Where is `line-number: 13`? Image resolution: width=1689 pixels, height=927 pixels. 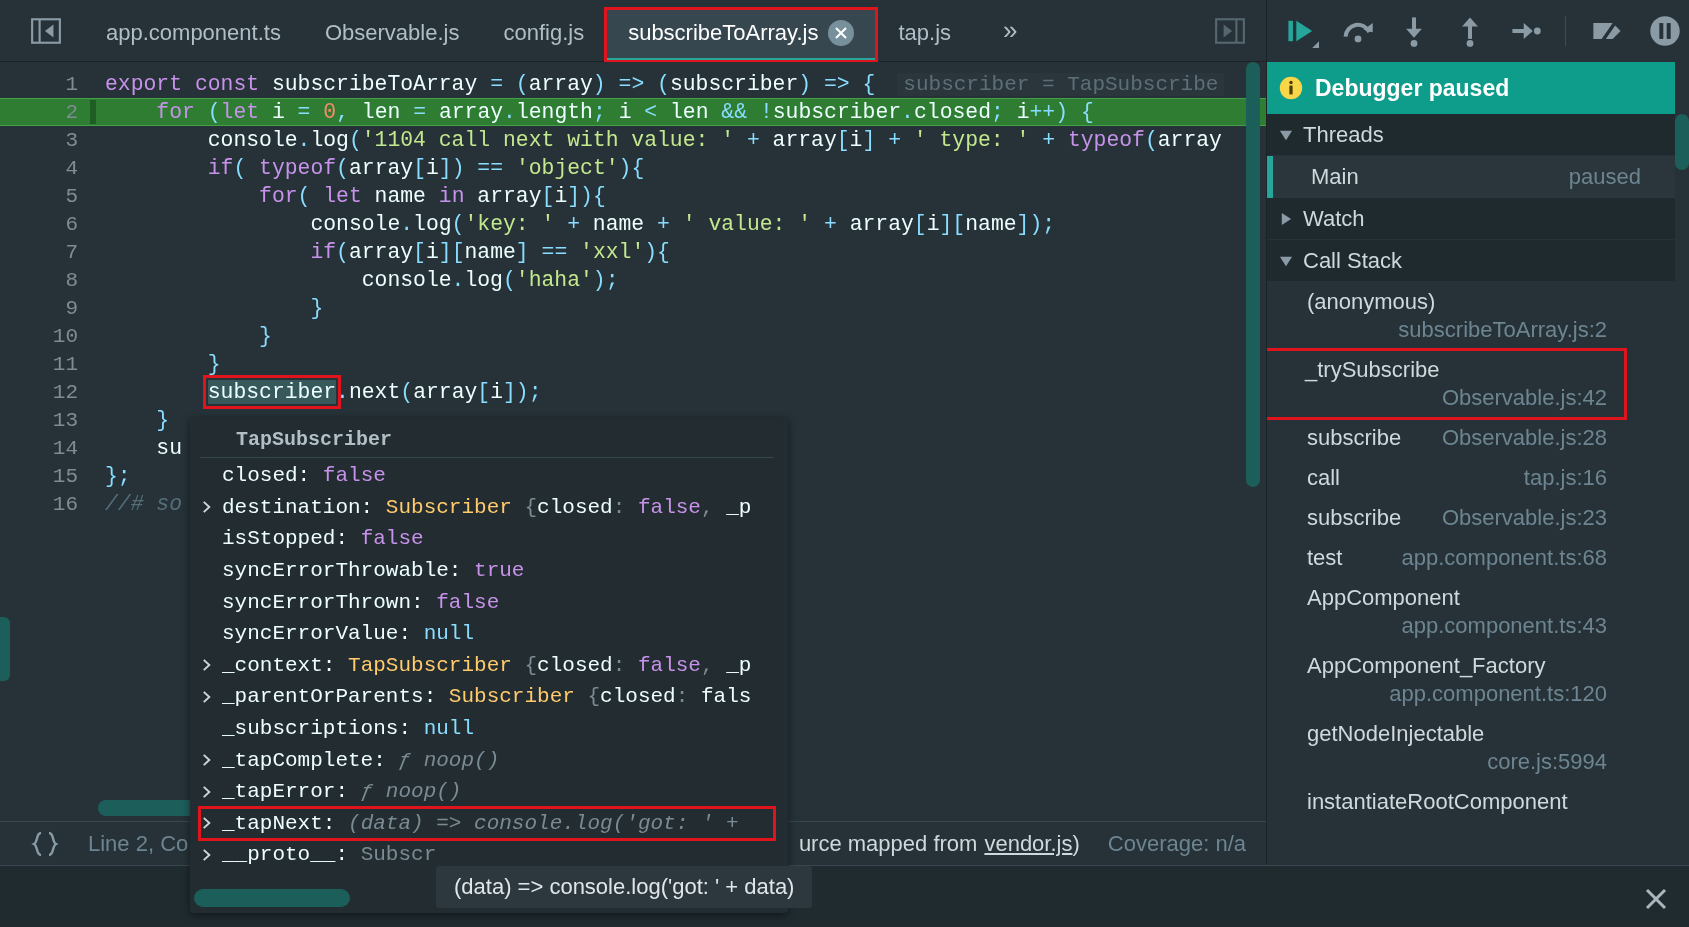
line-number: 13 is located at coordinates (65, 420).